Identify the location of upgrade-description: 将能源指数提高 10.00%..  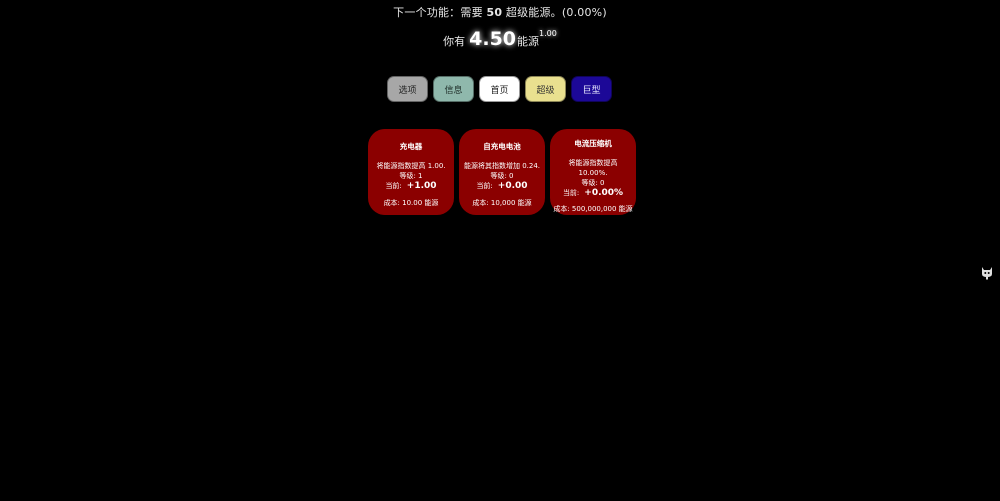
(593, 168).